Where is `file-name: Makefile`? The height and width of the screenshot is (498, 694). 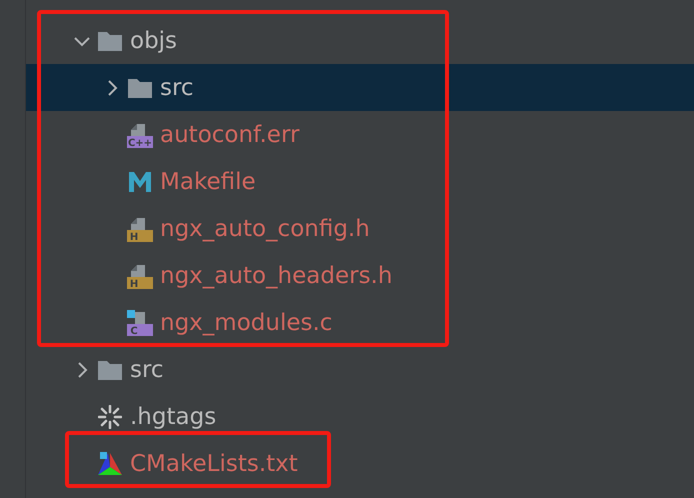
file-name: Makefile is located at coordinates (208, 181).